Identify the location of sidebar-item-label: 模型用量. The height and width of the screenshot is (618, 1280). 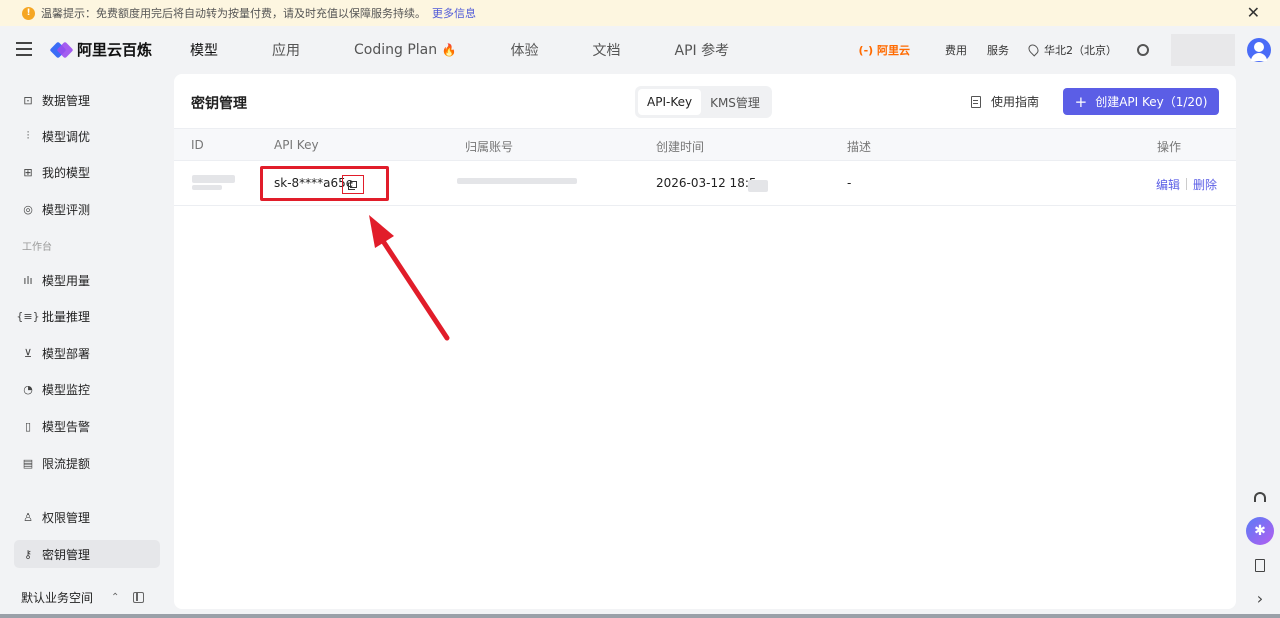
(66, 280).